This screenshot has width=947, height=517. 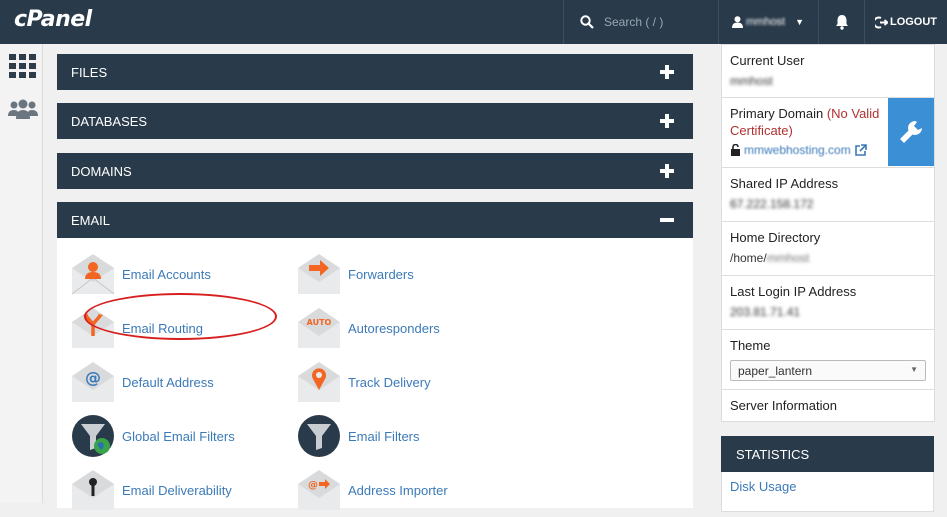 I want to click on logout-icon, so click(x=881, y=22).